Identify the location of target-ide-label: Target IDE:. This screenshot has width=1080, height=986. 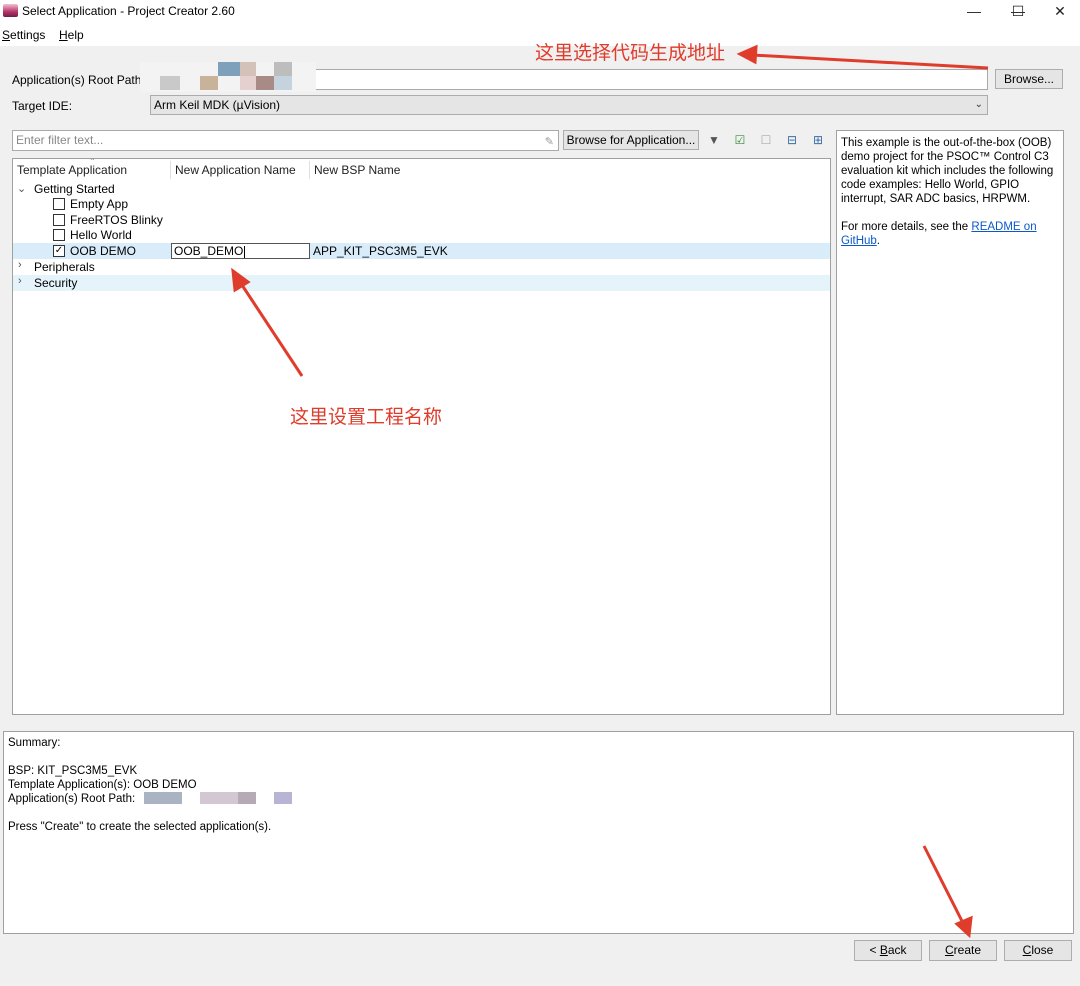
(42, 106).